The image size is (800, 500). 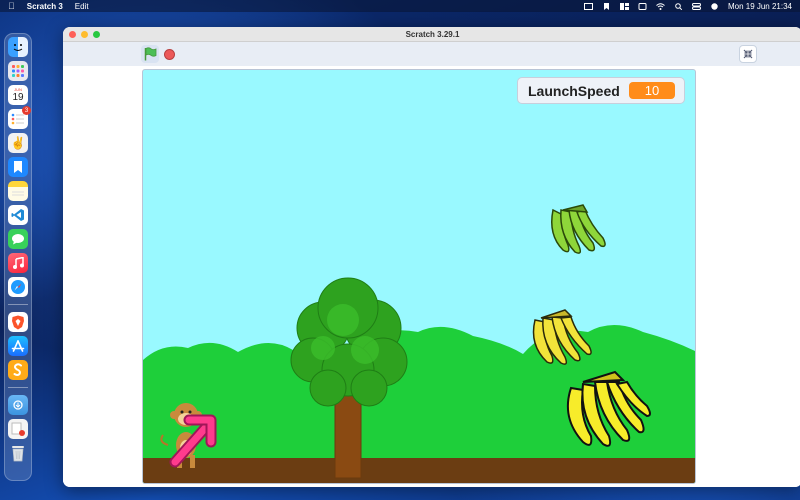 I want to click on menu-app-name: Scratch 3, so click(x=45, y=6).